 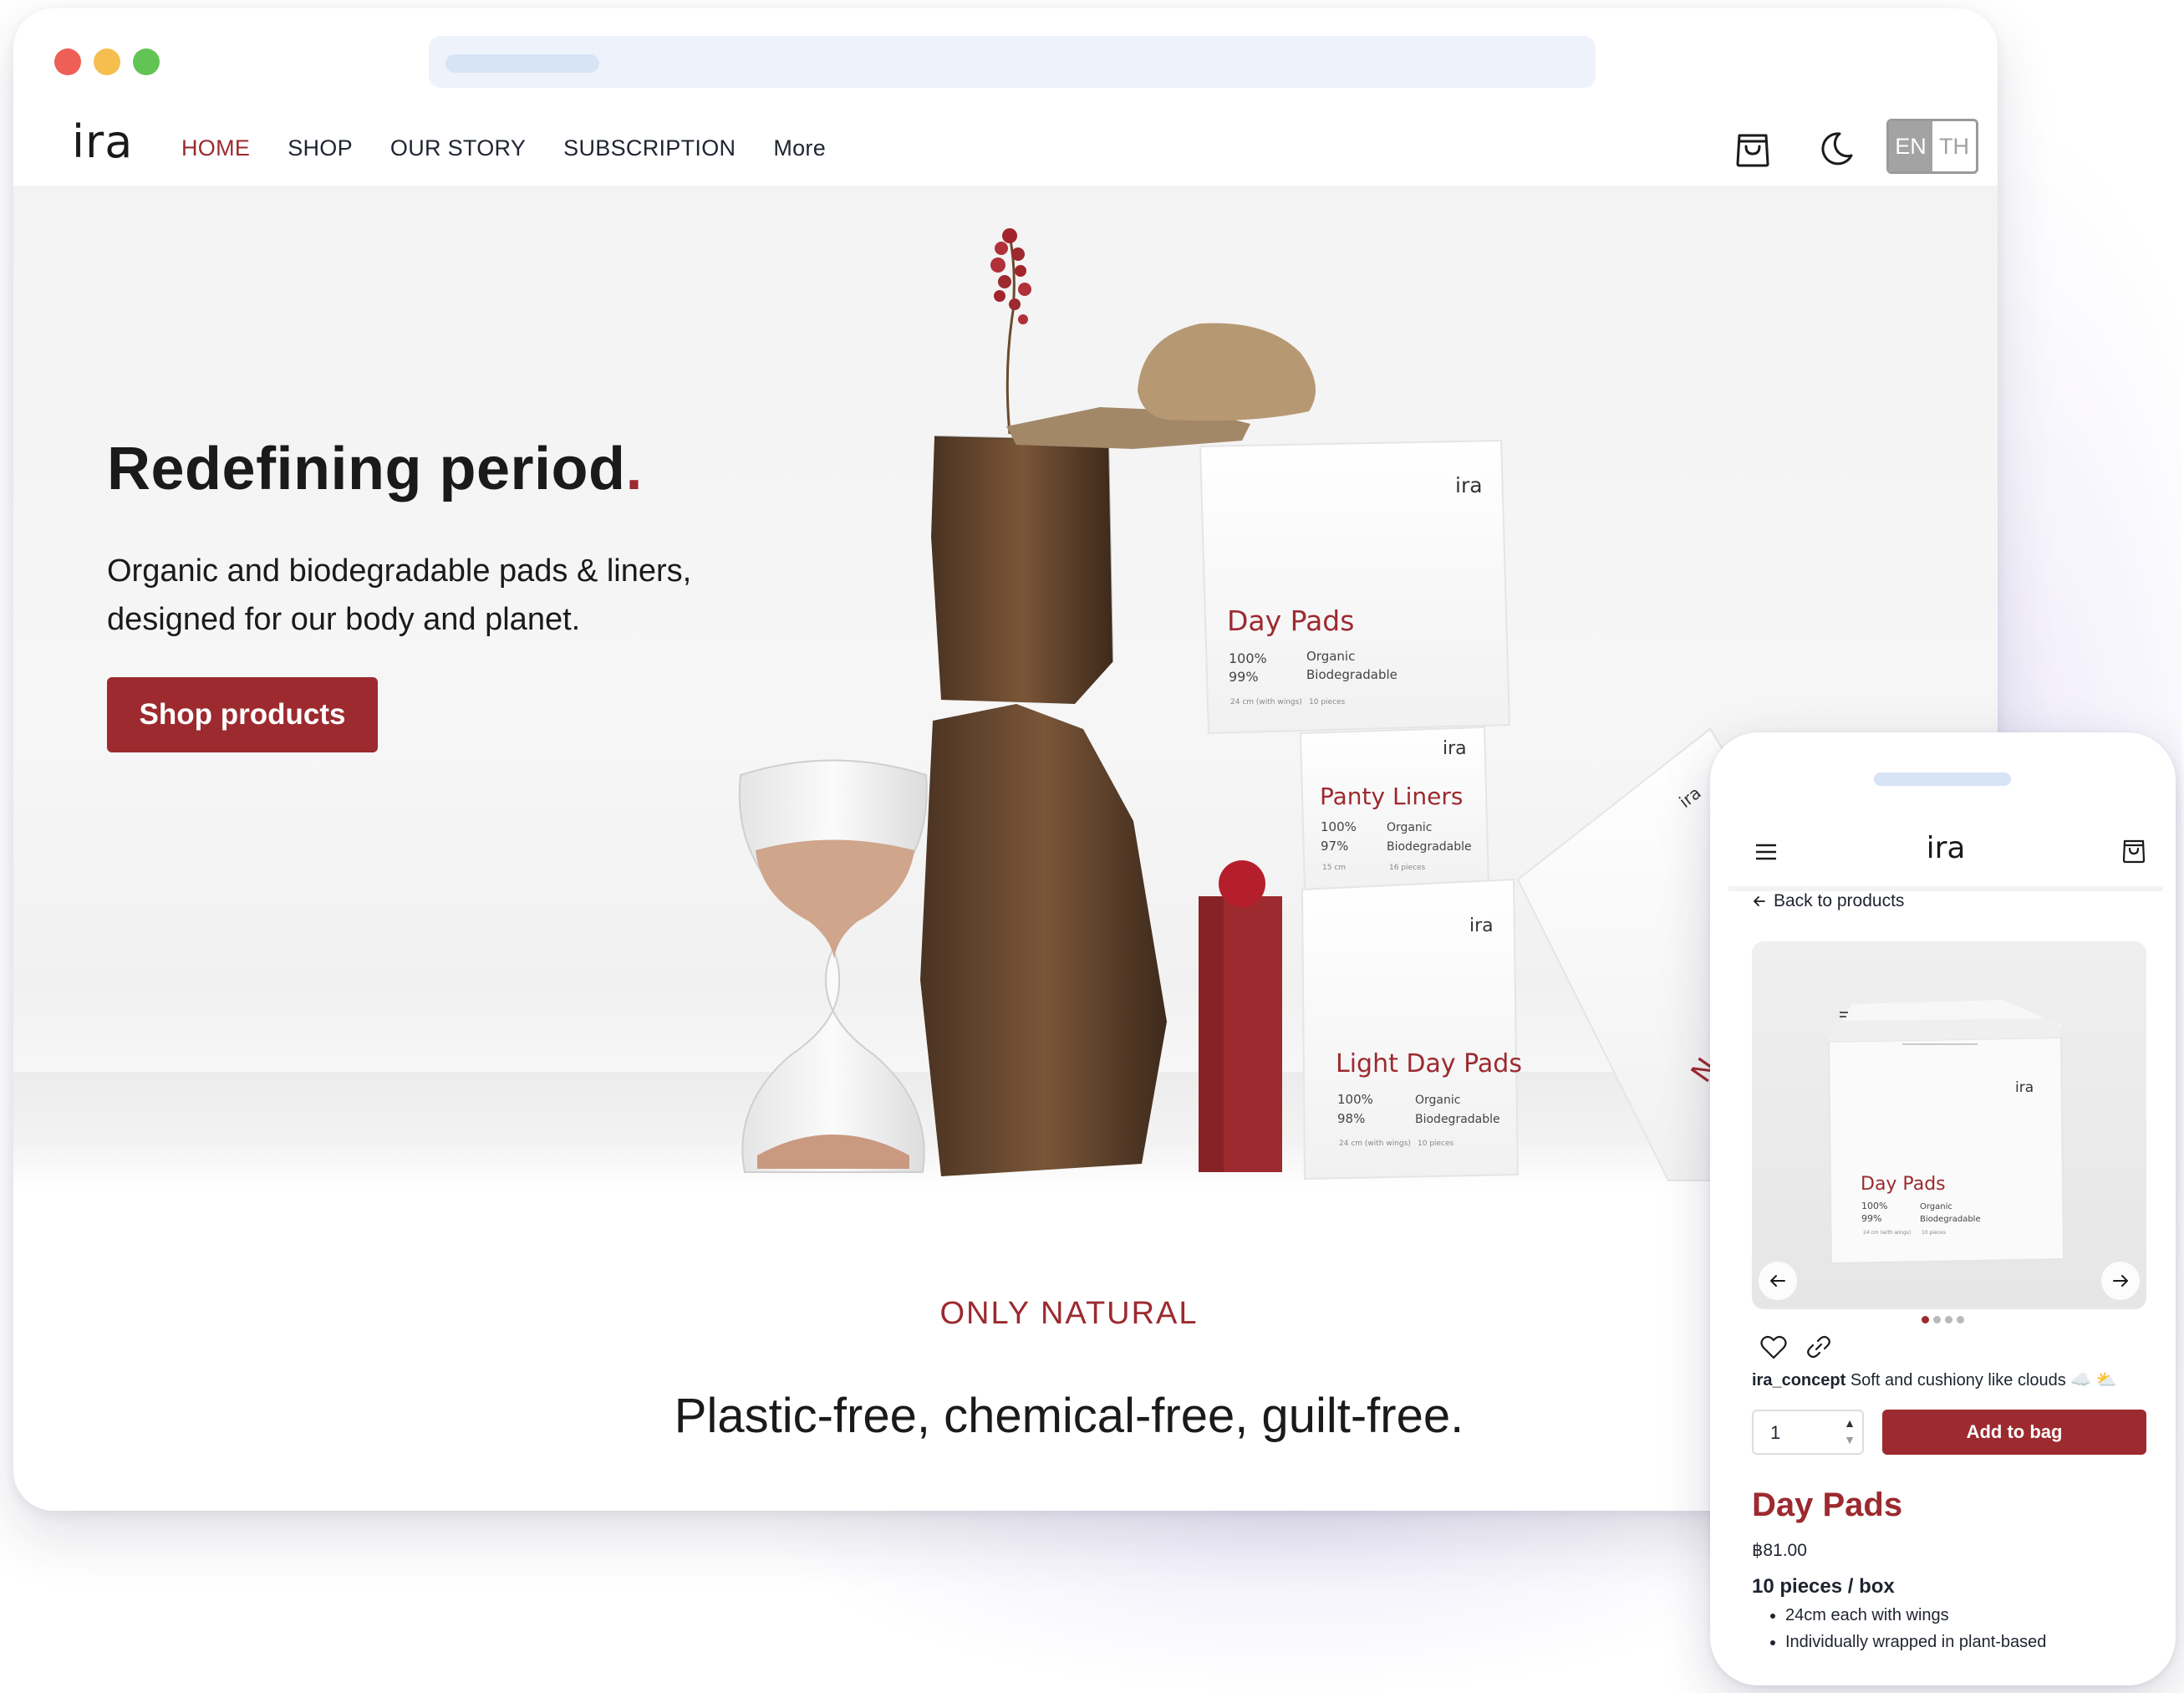 I want to click on main-navigation: HOME SHOP OUR STORY SUBSCRIPTION More, so click(x=522, y=148).